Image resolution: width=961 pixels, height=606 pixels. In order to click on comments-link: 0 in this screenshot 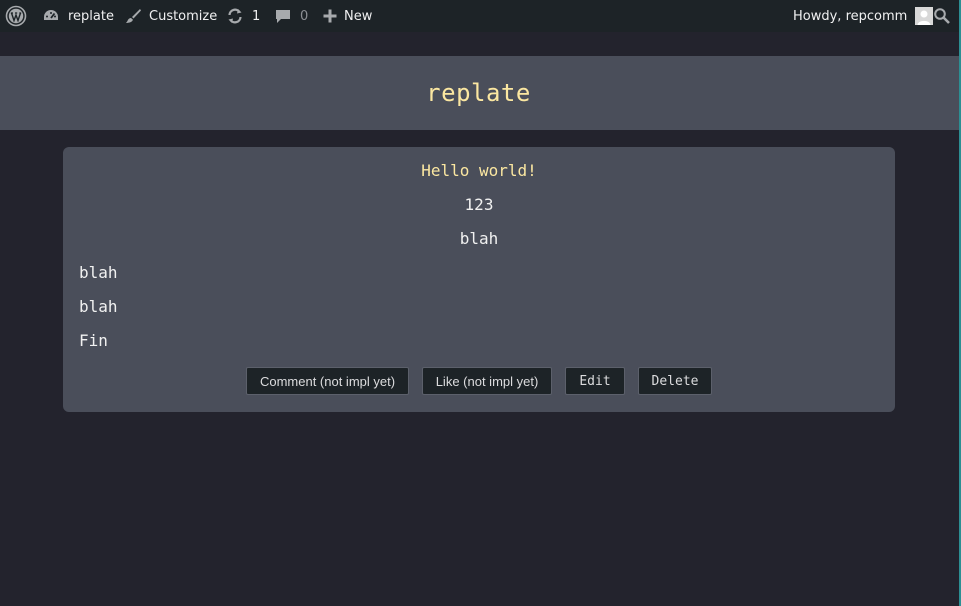, I will do `click(291, 16)`.